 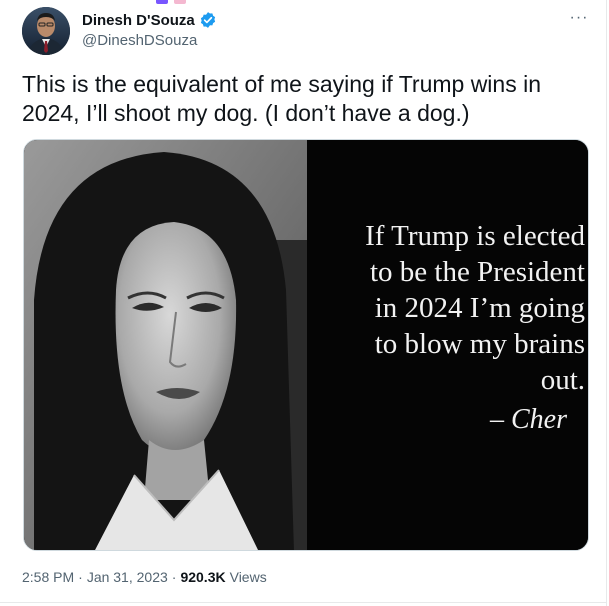 What do you see at coordinates (162, 2) in the screenshot?
I see `top-strip-mark-left` at bounding box center [162, 2].